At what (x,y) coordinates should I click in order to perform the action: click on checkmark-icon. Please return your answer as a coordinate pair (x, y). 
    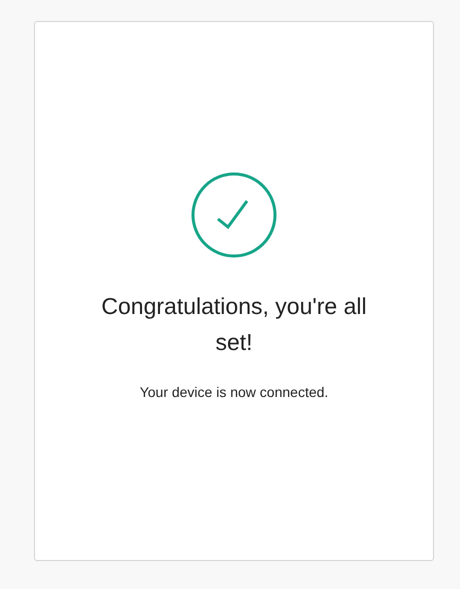
    Looking at the image, I should click on (234, 215).